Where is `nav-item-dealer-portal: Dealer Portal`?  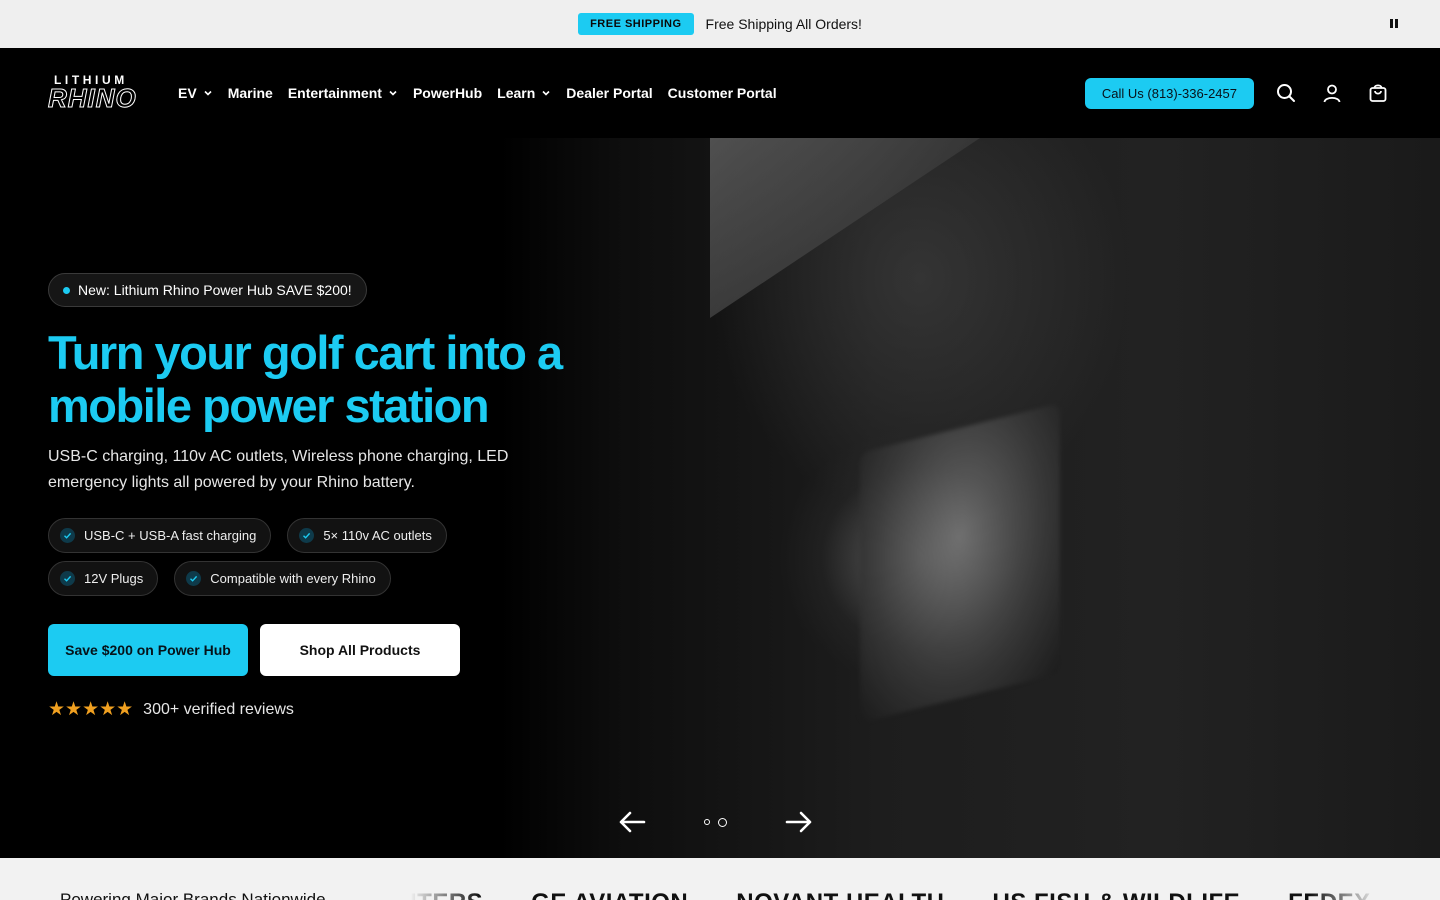 nav-item-dealer-portal: Dealer Portal is located at coordinates (609, 93).